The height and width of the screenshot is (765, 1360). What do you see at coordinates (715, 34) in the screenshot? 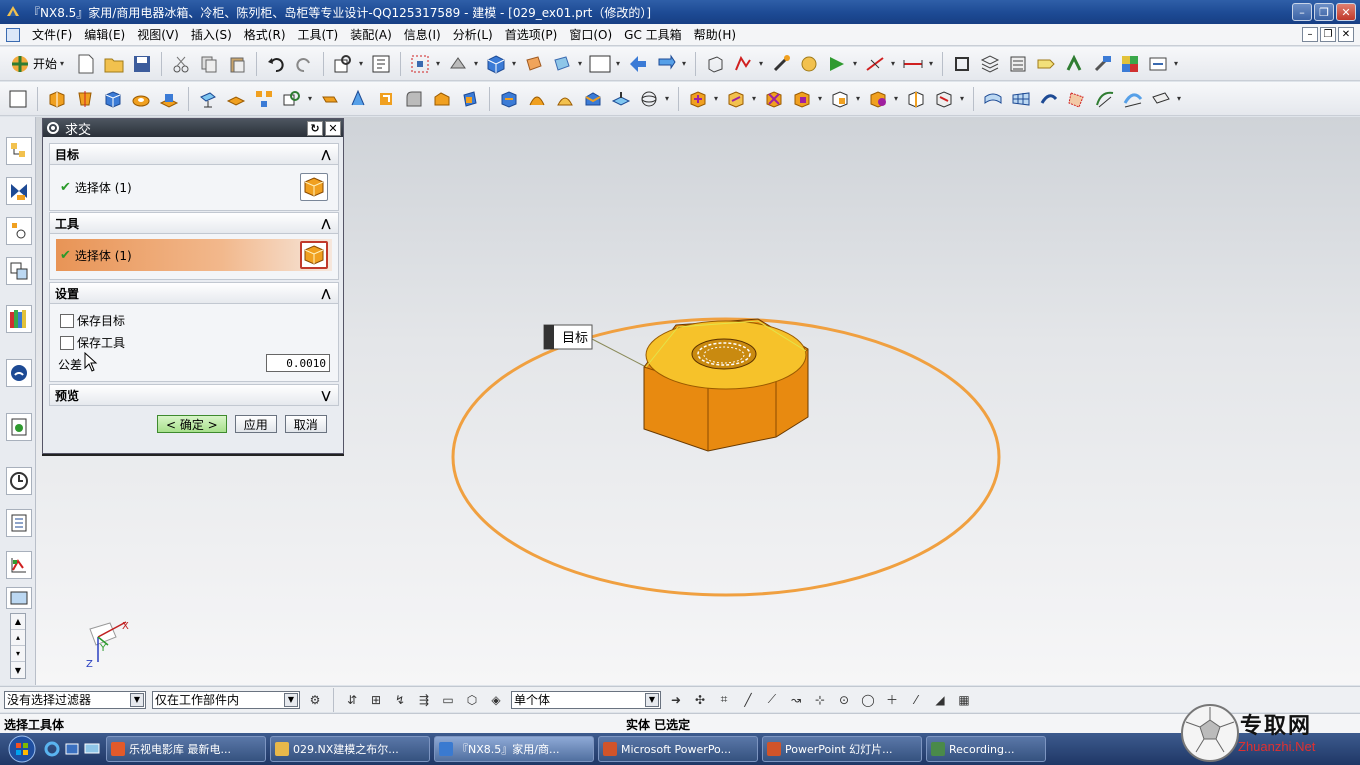
I see `menu-help: 帮助(H)` at bounding box center [715, 34].